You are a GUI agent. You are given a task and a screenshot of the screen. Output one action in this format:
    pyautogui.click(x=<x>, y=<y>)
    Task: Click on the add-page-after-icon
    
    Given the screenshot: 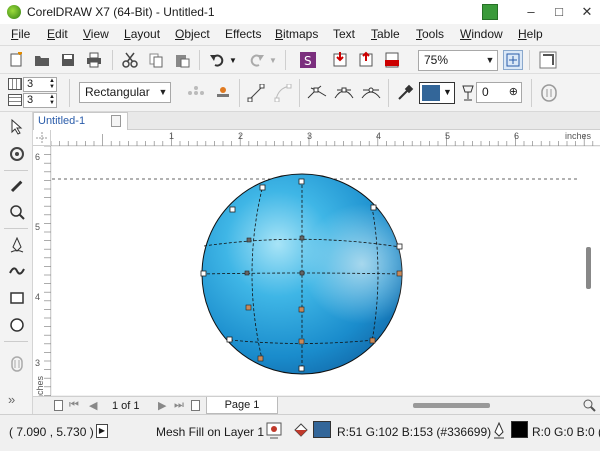 What is the action you would take?
    pyautogui.click(x=195, y=405)
    